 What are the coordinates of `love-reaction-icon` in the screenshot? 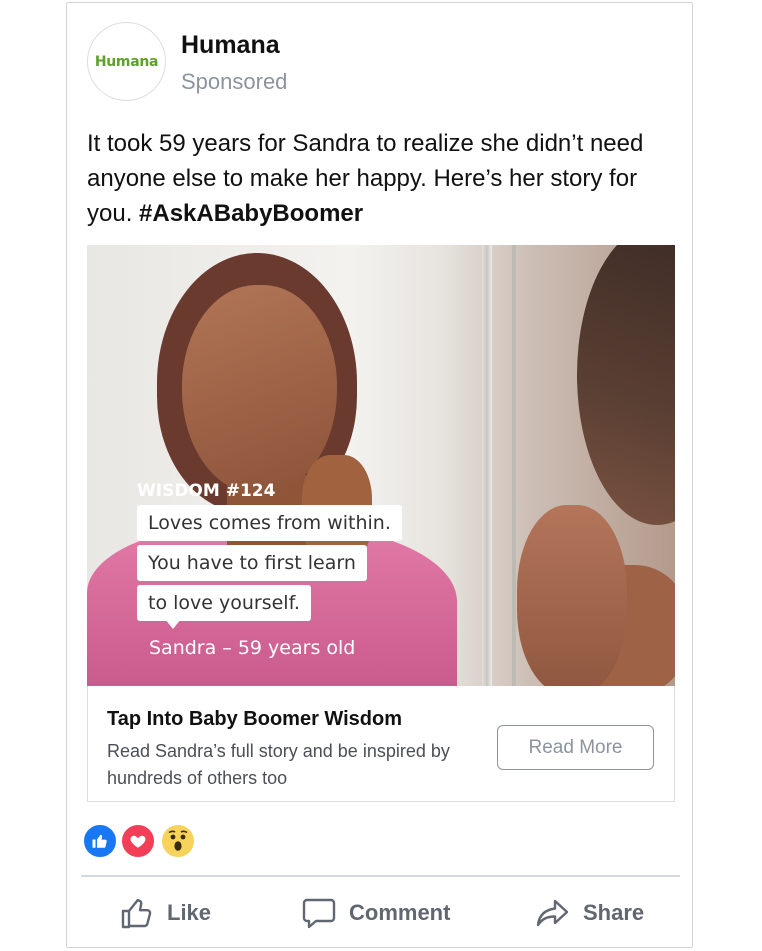 It's located at (138, 841).